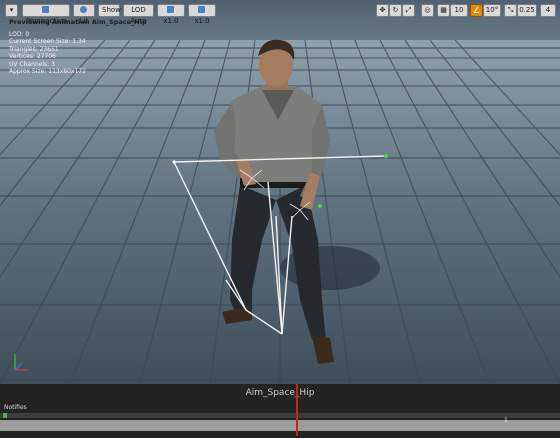 The height and width of the screenshot is (438, 560). I want to click on globe-icon: ◎, so click(427, 10).